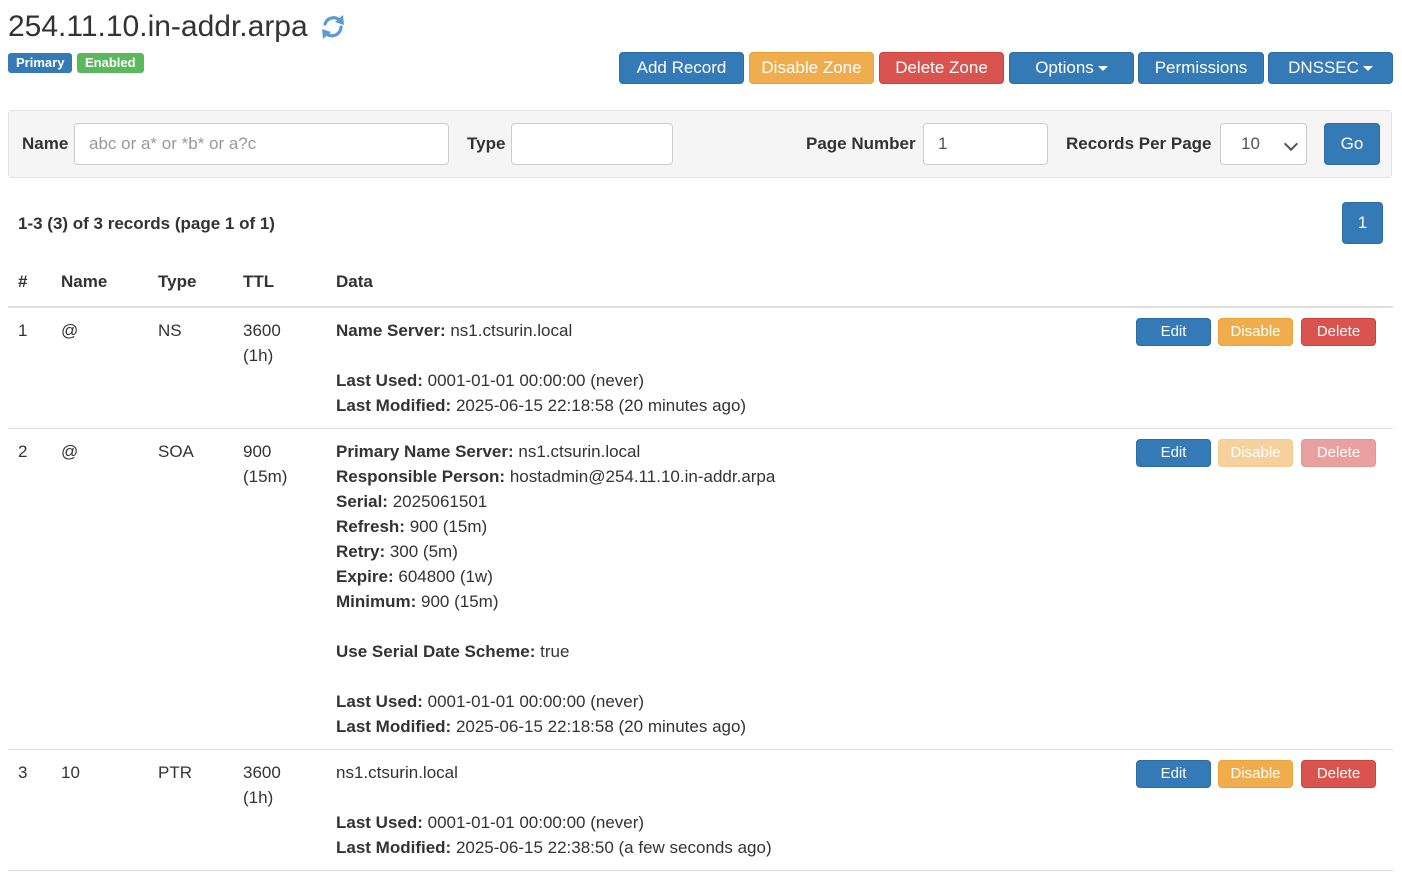  Describe the element at coordinates (158, 26) in the screenshot. I see `zone-title: 254.11.10.in-addr.arpa` at that location.